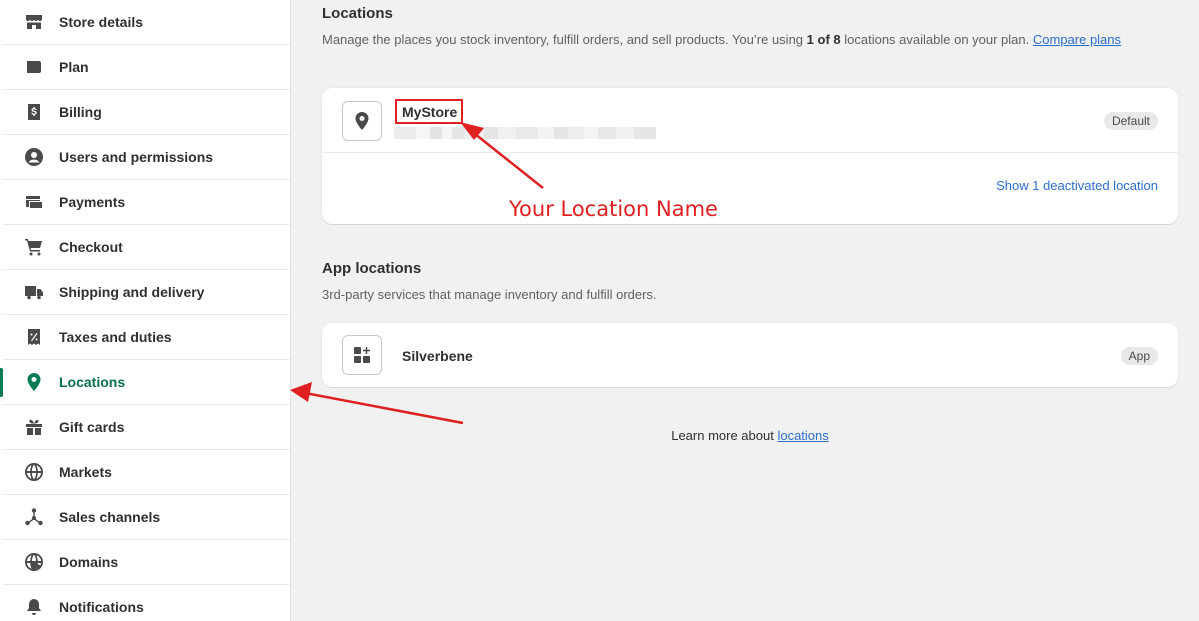 Image resolution: width=1199 pixels, height=621 pixels. What do you see at coordinates (1077, 185) in the screenshot?
I see `show-deactivated-location-link: Show 1 deactivated location` at bounding box center [1077, 185].